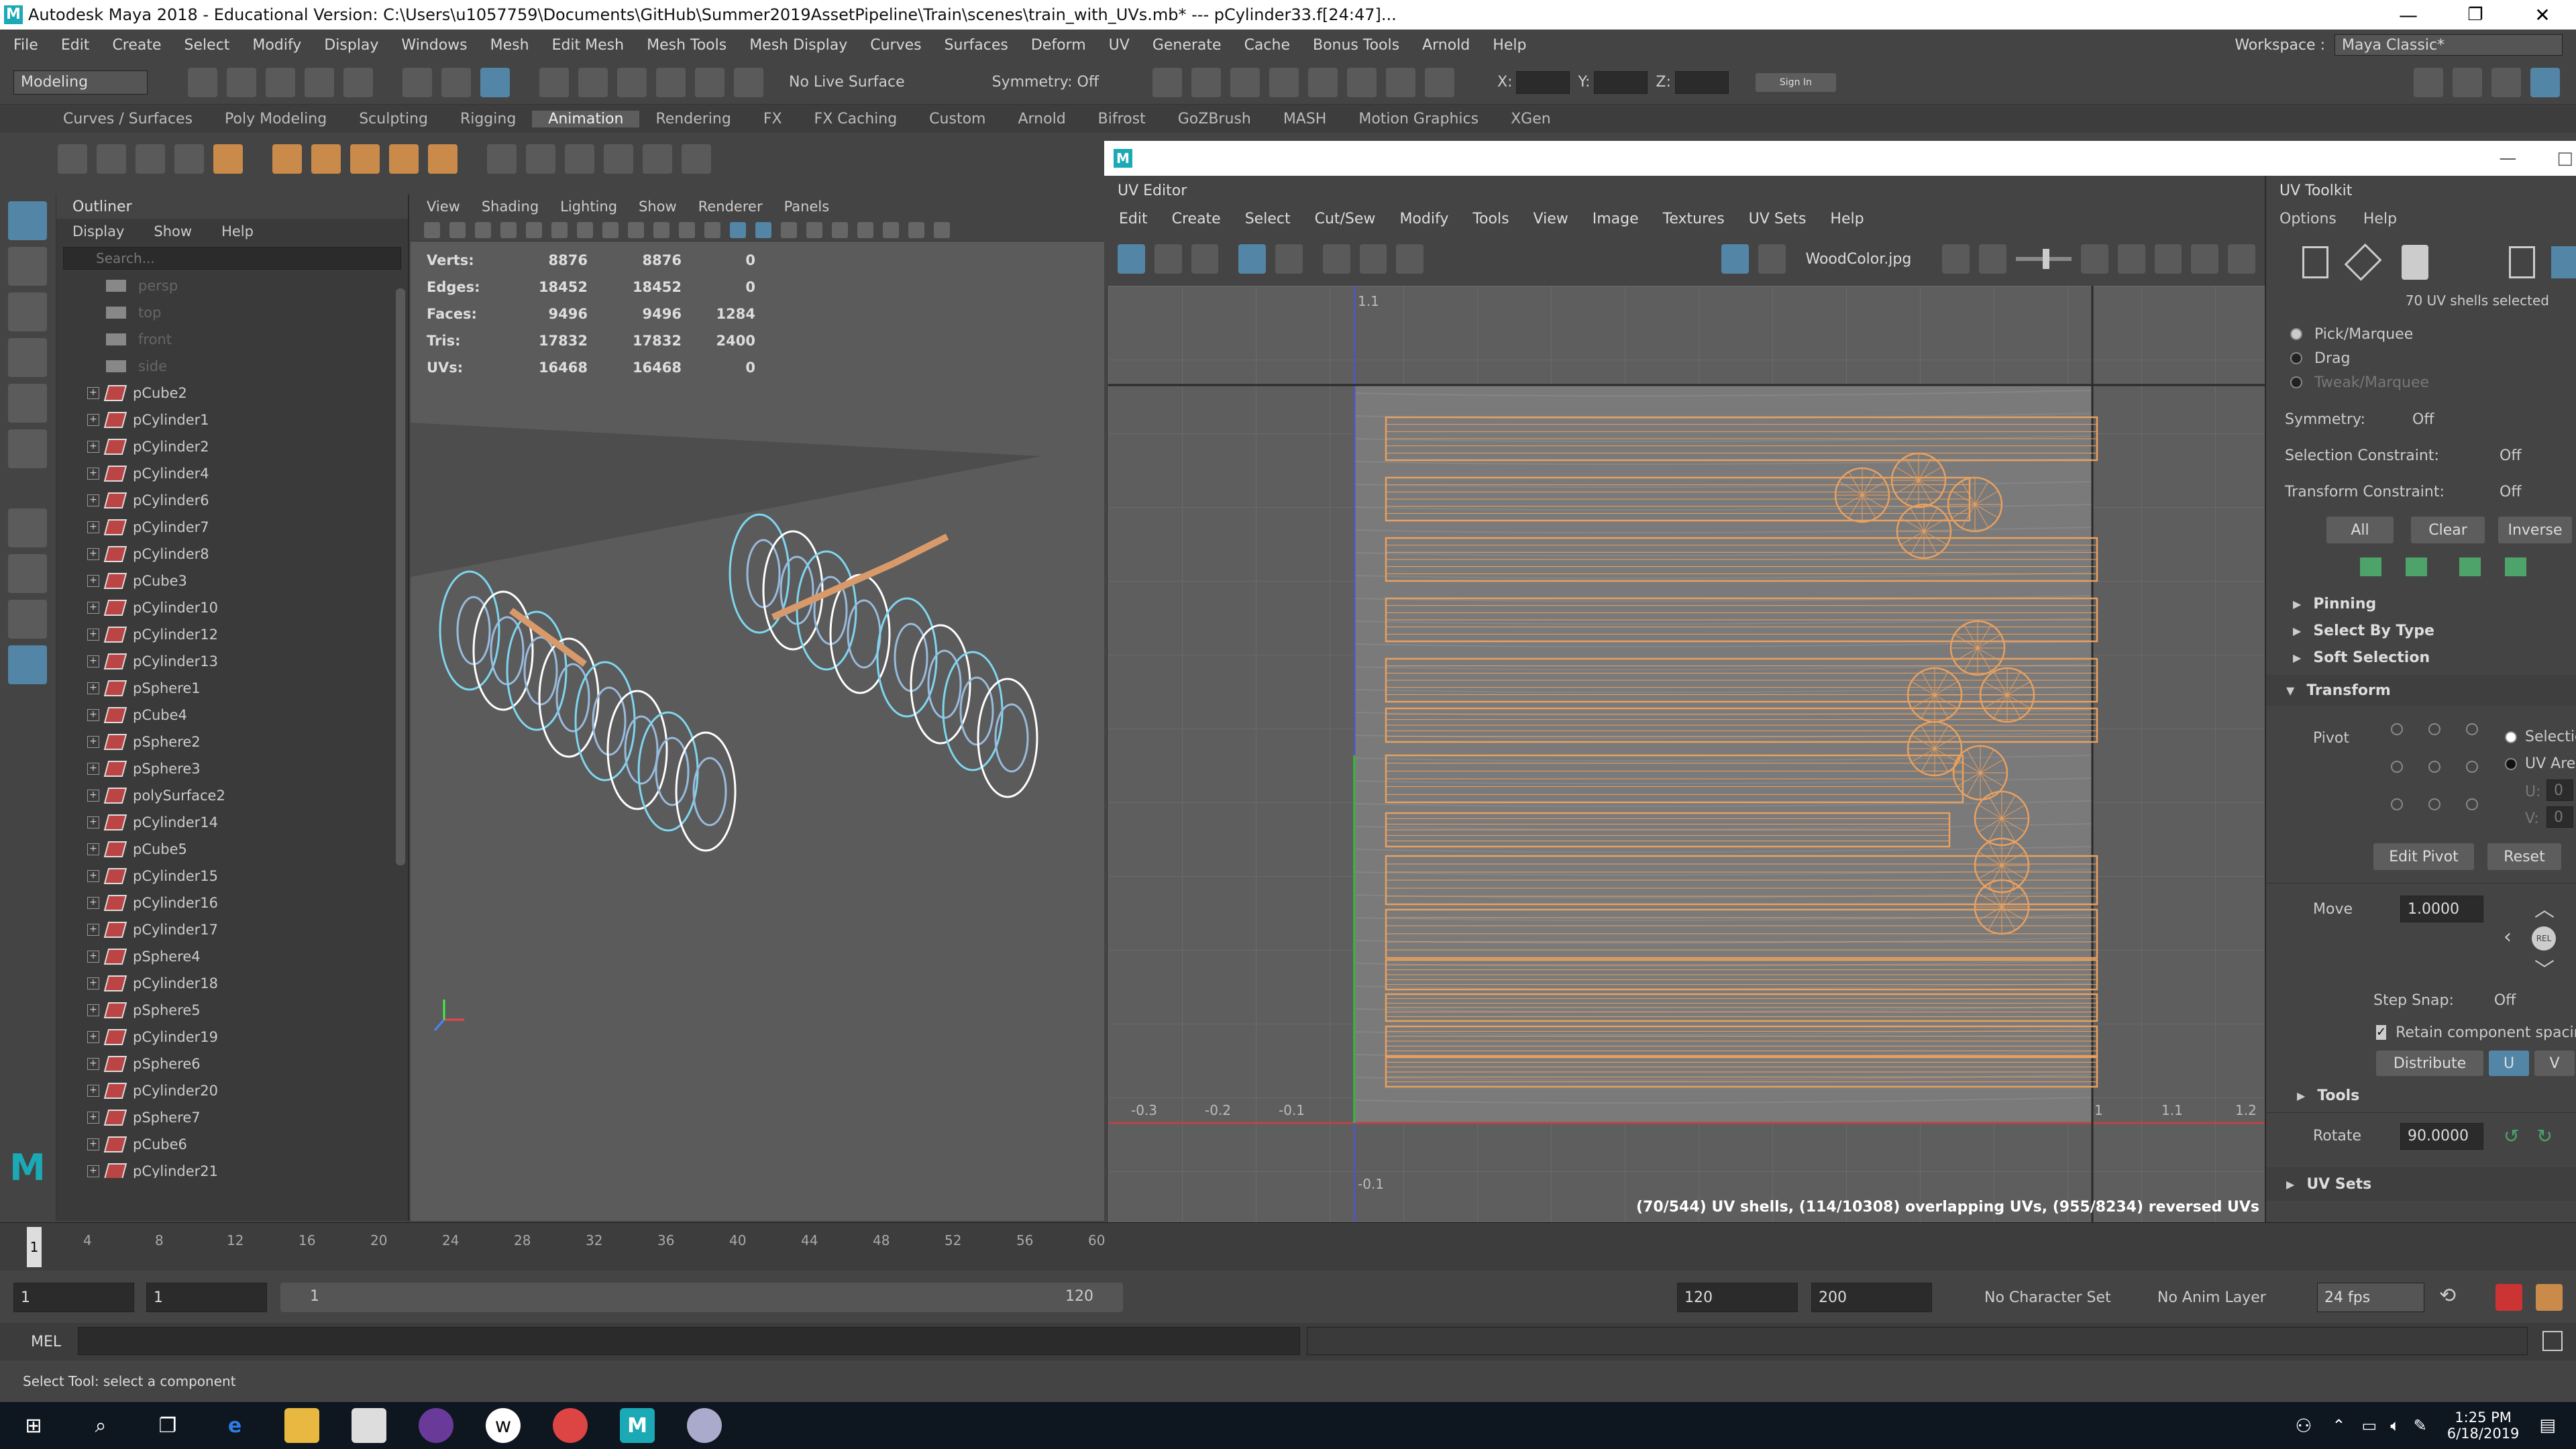 Image resolution: width=2576 pixels, height=1449 pixels. Describe the element at coordinates (443, 159) in the screenshot. I see `paint-weights-icon` at that location.